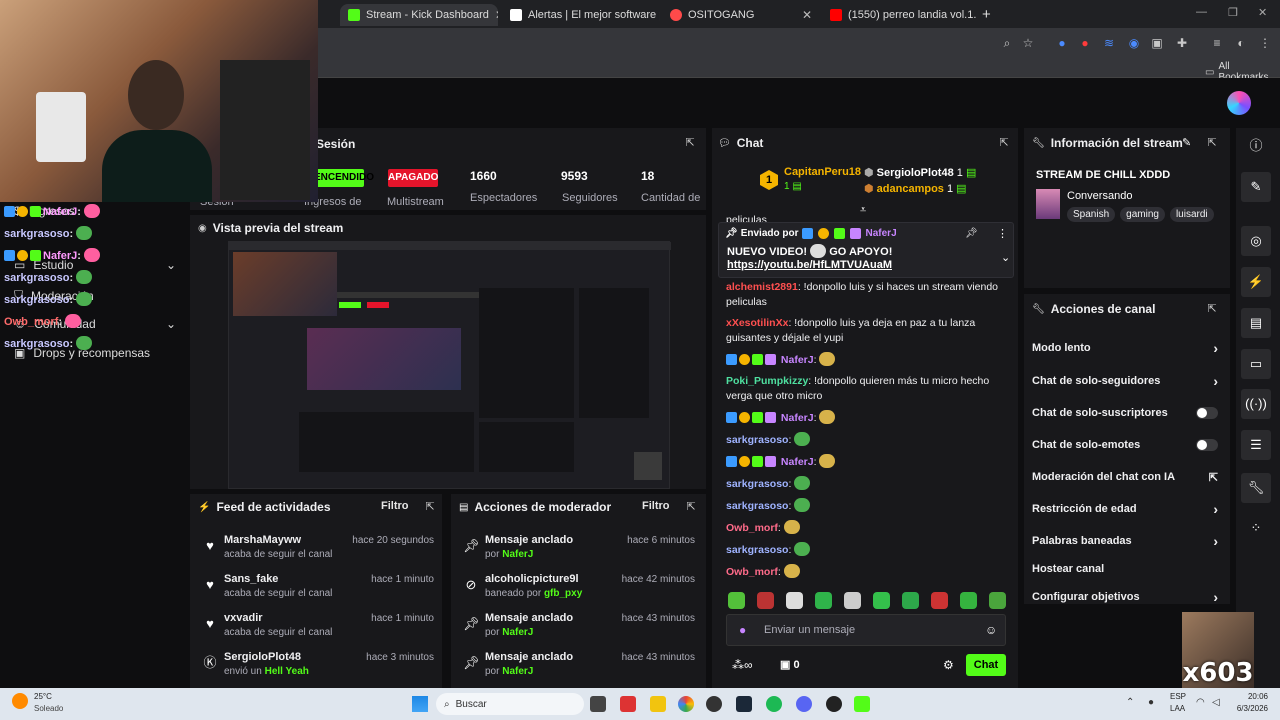 The image size is (1280, 720). What do you see at coordinates (344, 178) in the screenshot?
I see `status-on-badge: ENCENDIDO` at bounding box center [344, 178].